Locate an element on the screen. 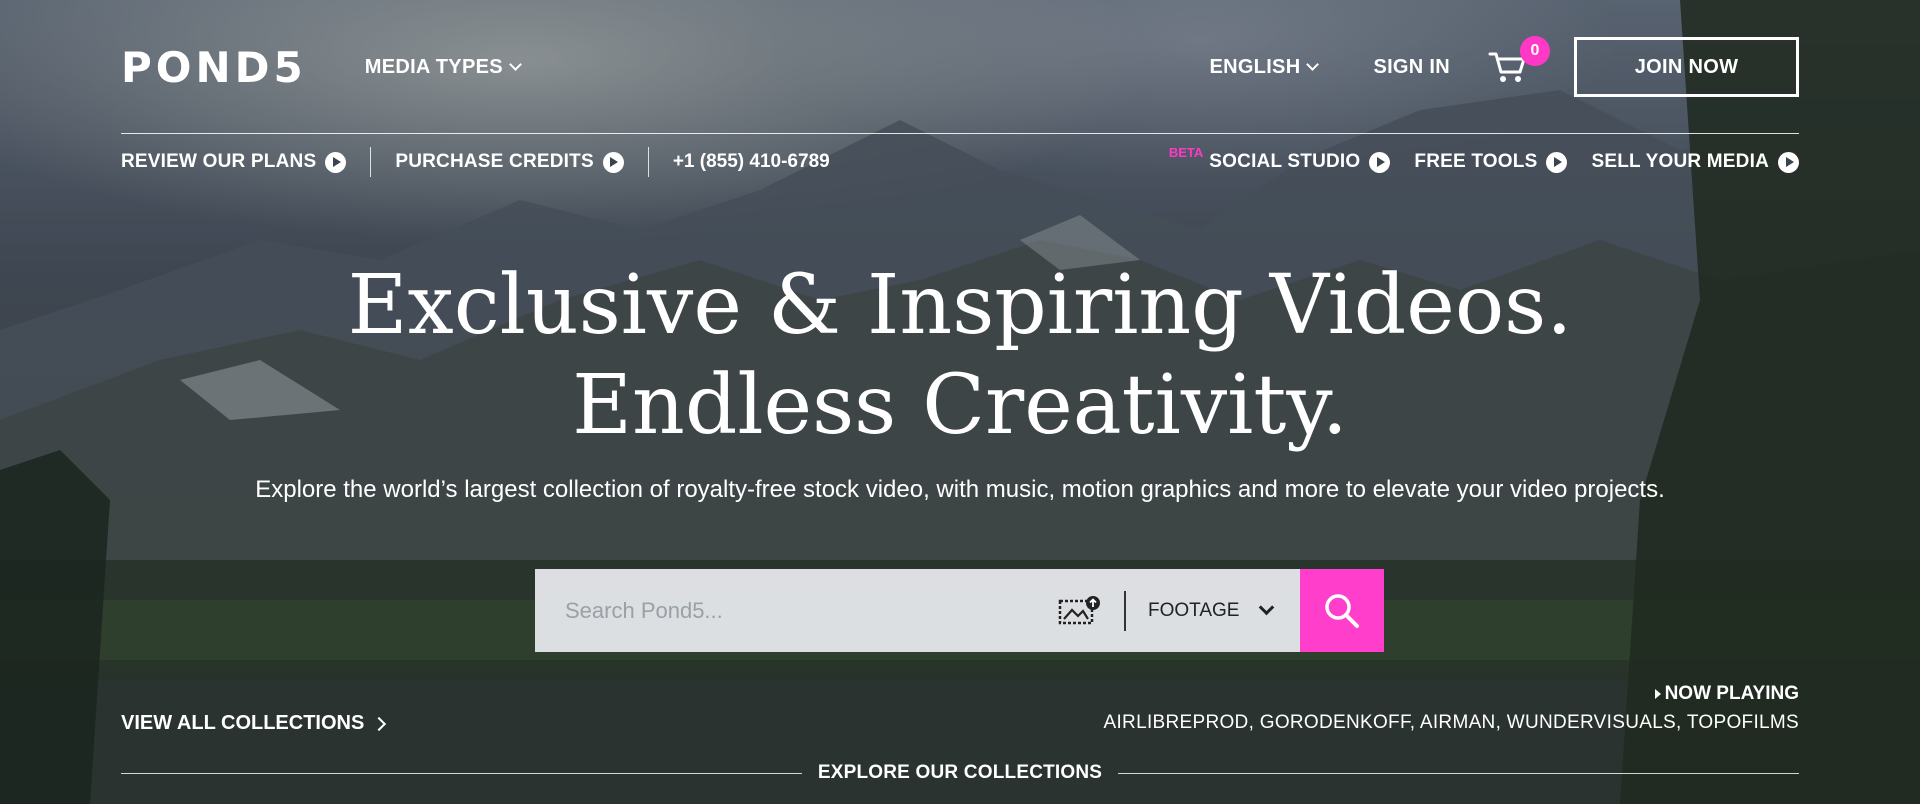 This screenshot has height=804, width=1920. search-input is located at coordinates (811, 610).